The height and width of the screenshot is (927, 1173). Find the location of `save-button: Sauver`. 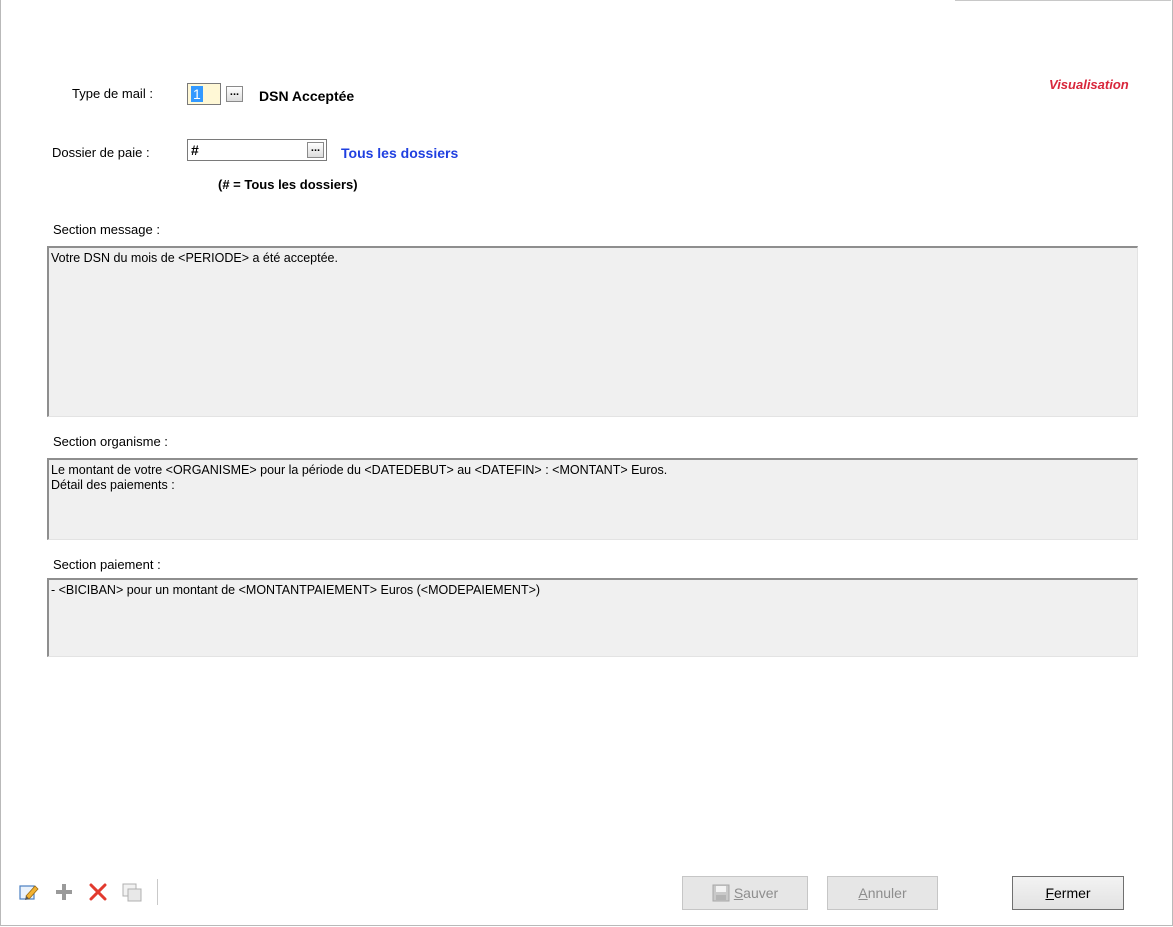

save-button: Sauver is located at coordinates (745, 893).